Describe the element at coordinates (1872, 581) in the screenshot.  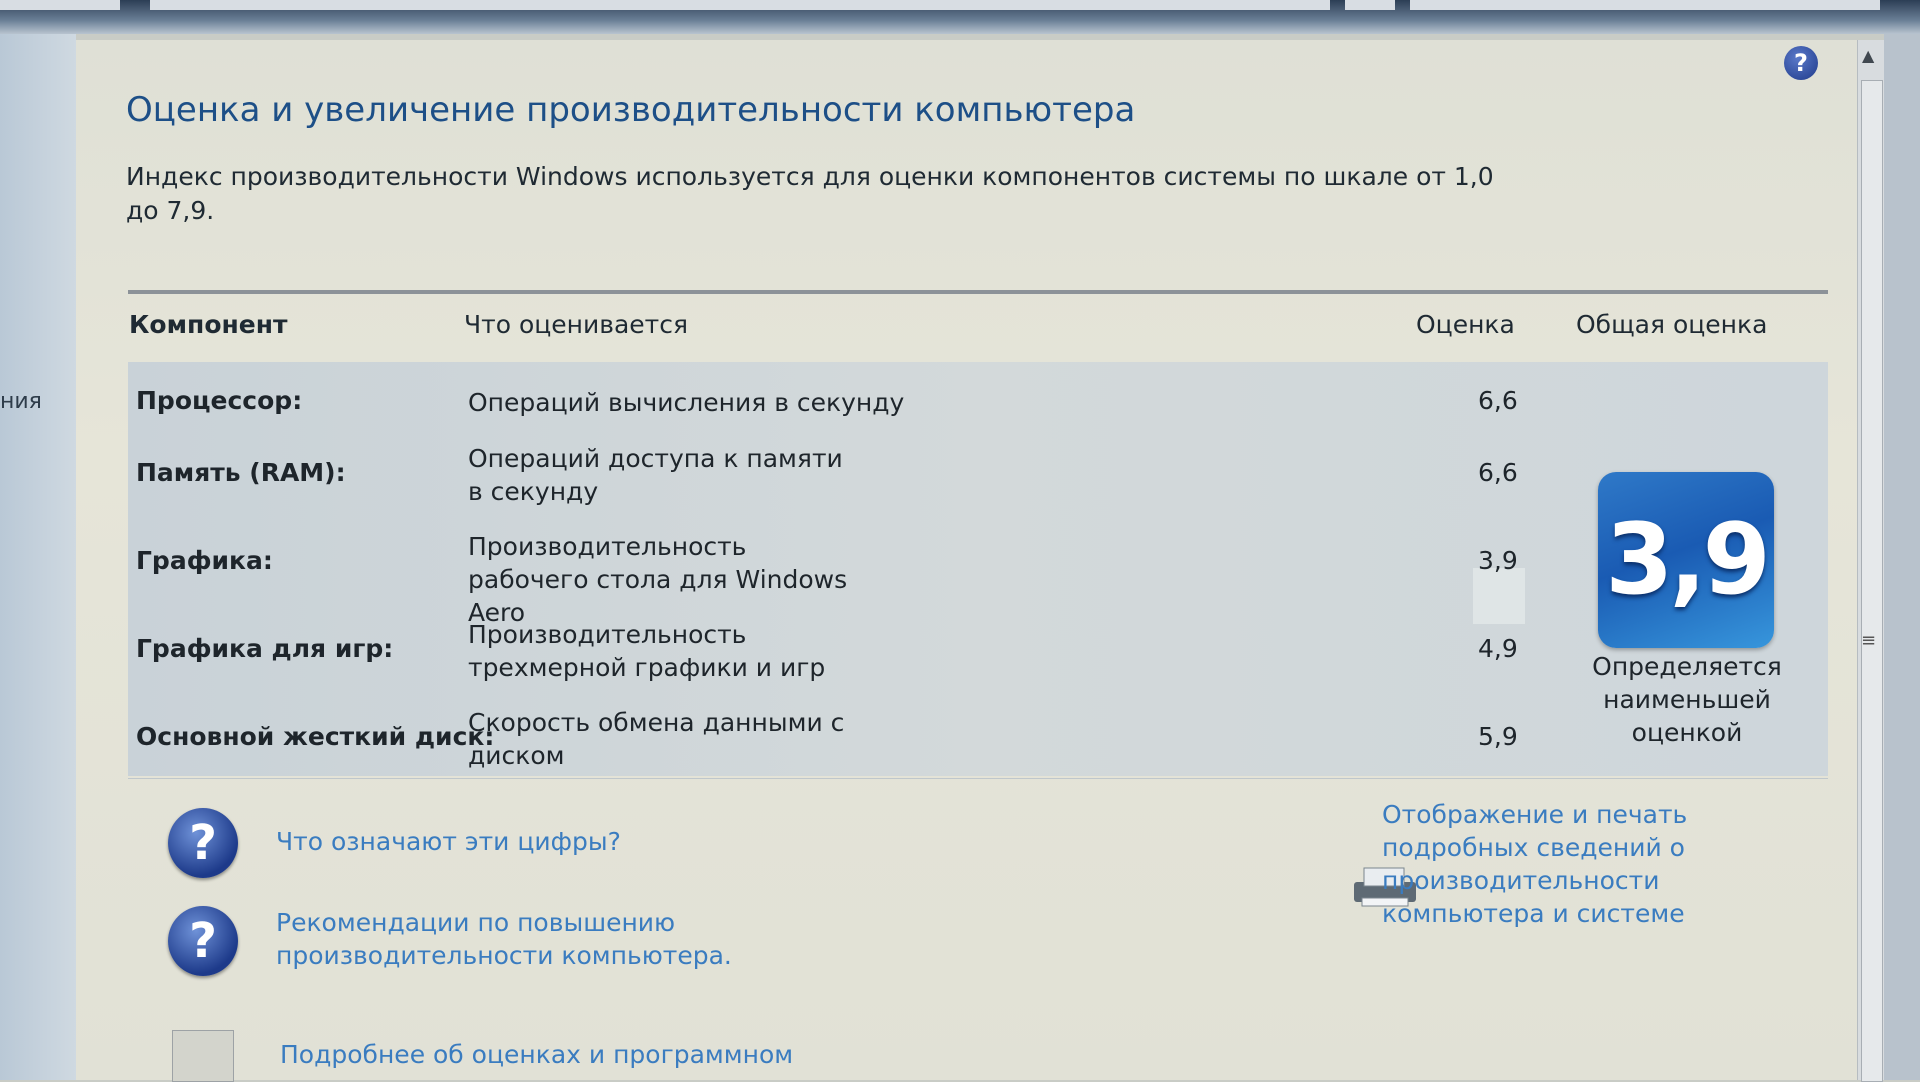
I see `scroll-thumb` at that location.